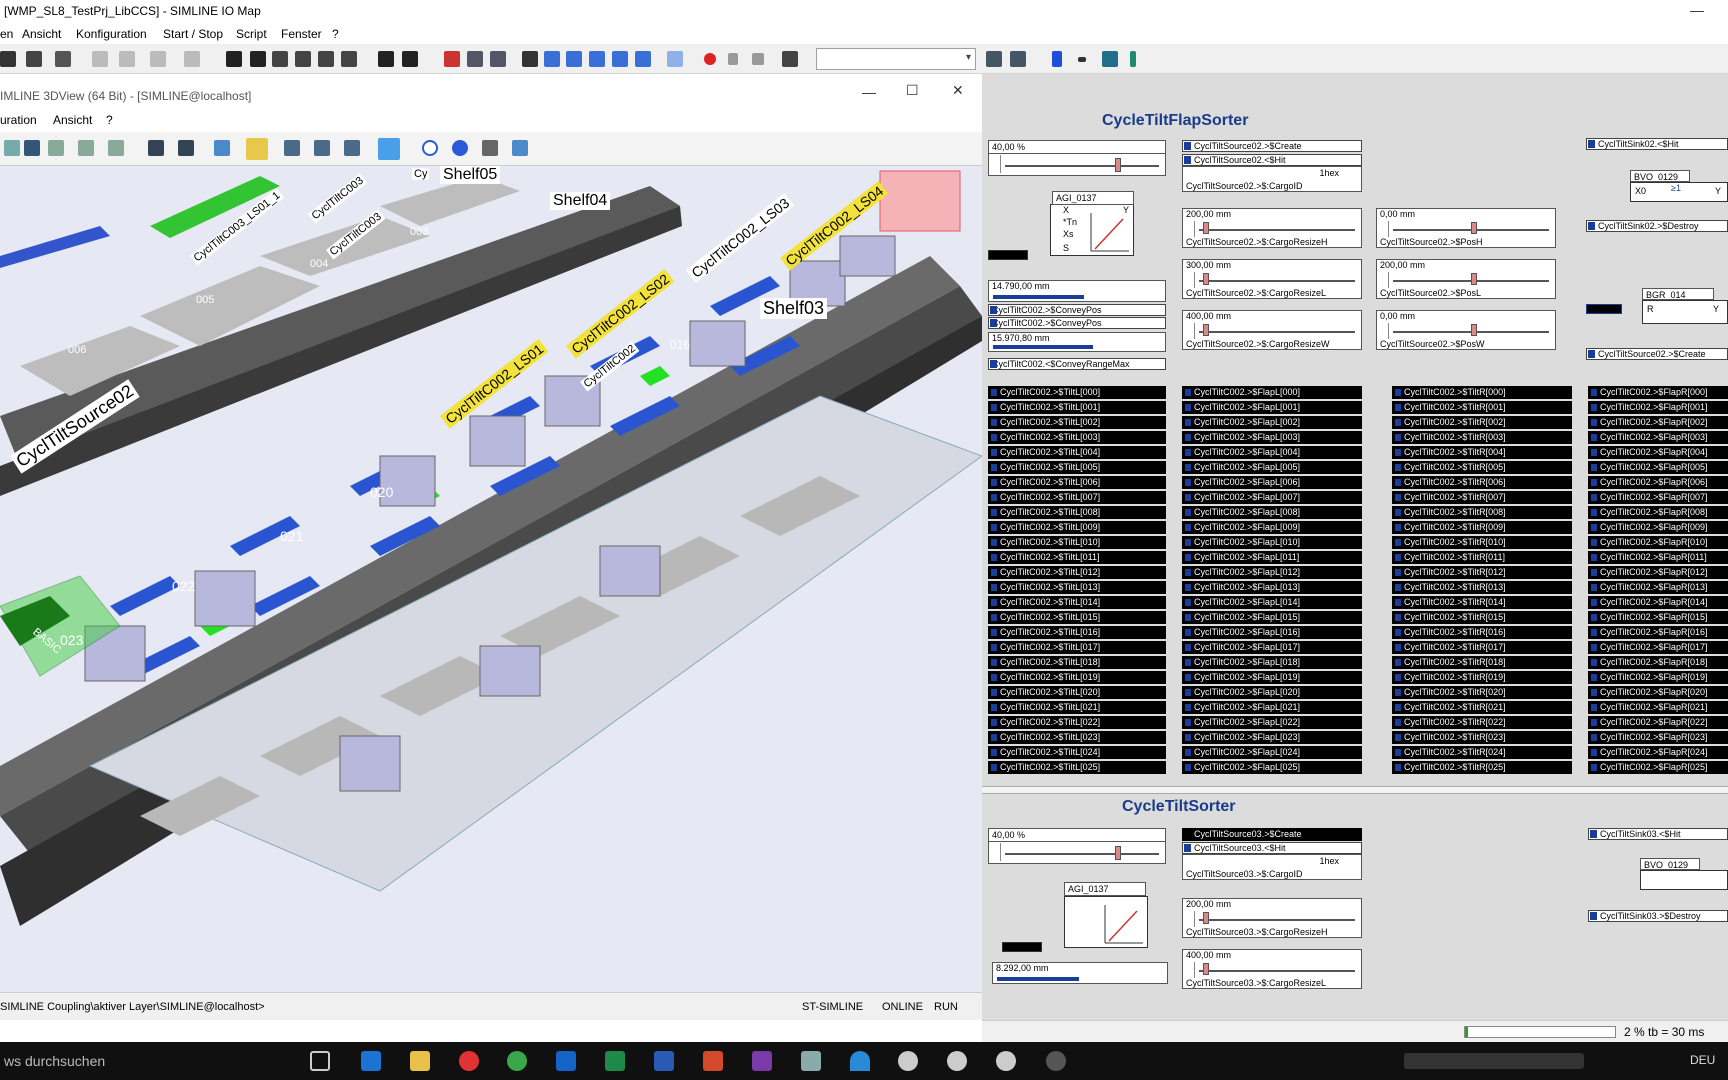 The width and height of the screenshot is (1728, 1080). Describe the element at coordinates (1482, 767) in the screenshot. I see `tilt-right-signal: CyclTiltC002.>$TiltR[025]` at that location.